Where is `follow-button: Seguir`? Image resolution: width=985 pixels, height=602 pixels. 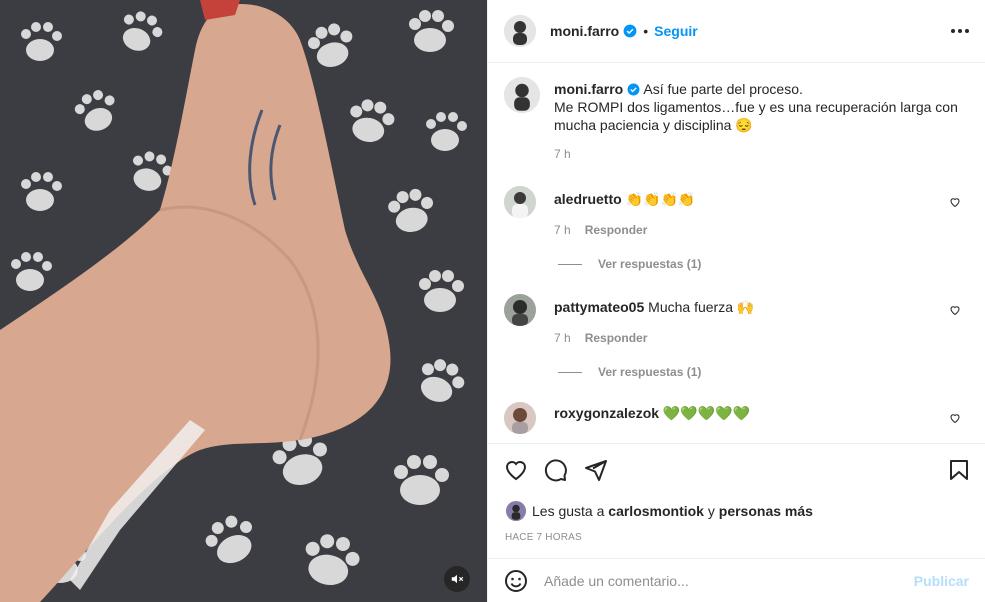 follow-button: Seguir is located at coordinates (676, 31).